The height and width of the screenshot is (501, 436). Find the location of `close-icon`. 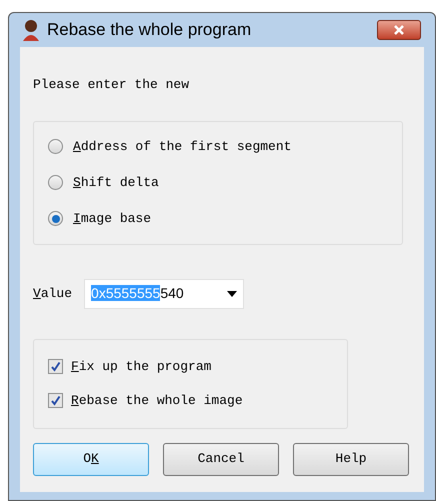

close-icon is located at coordinates (399, 30).